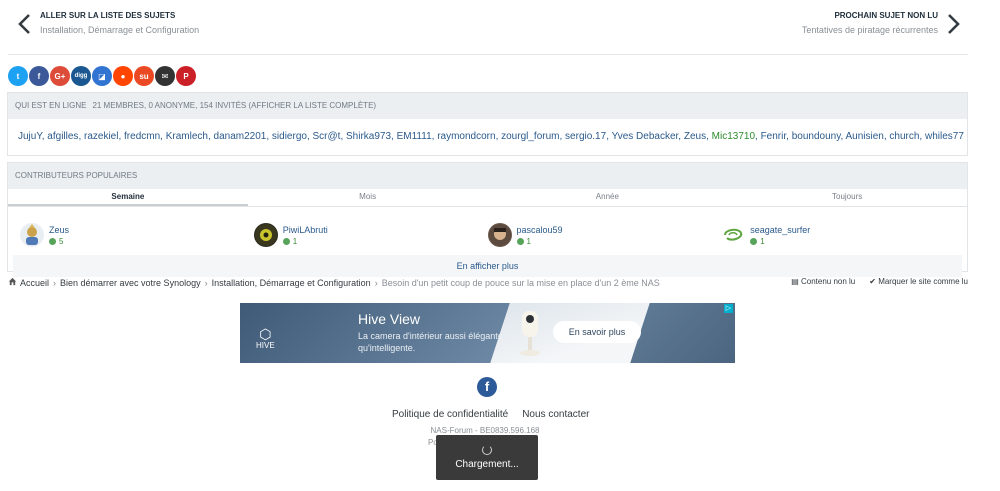 The height and width of the screenshot is (491, 1000). I want to click on newspaper-icon: ▤, so click(795, 281).